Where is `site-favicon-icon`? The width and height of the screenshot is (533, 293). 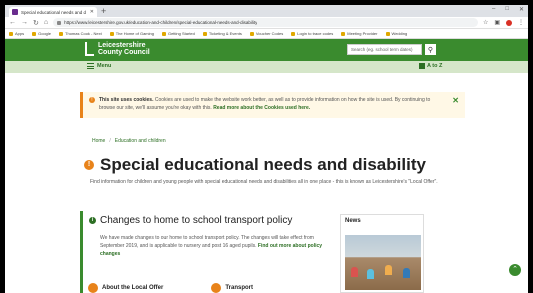
site-favicon-icon is located at coordinates (15, 12).